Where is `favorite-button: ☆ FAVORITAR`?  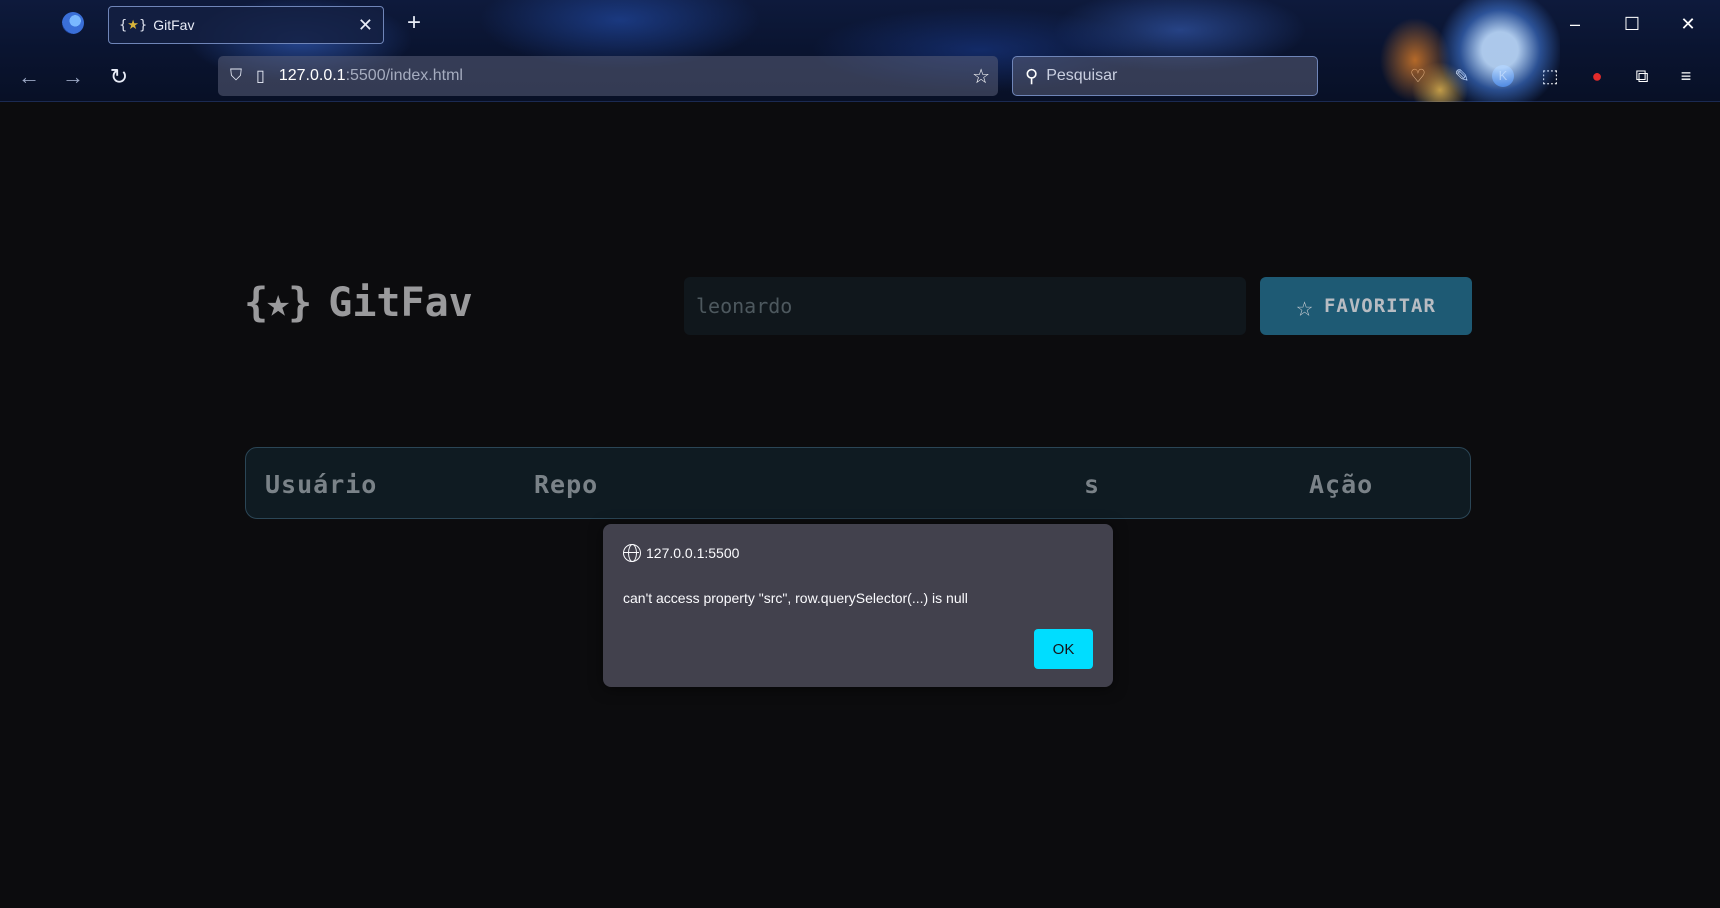 favorite-button: ☆ FAVORITAR is located at coordinates (1366, 306).